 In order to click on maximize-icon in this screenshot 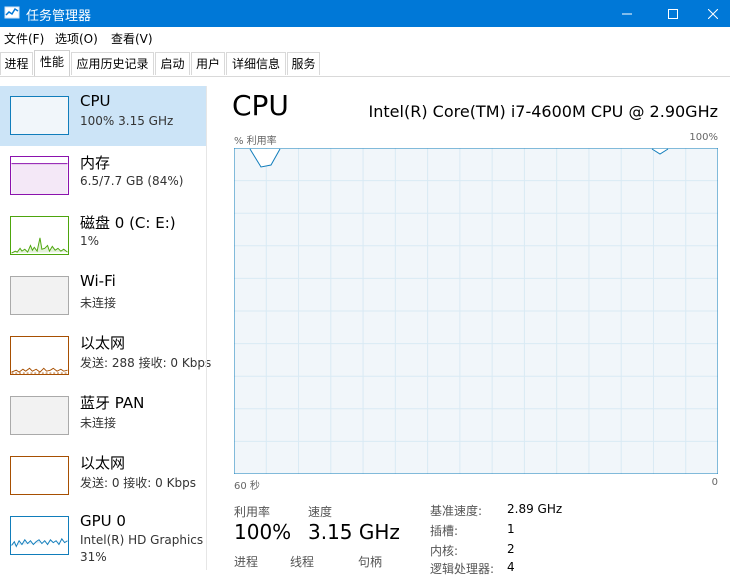, I will do `click(673, 13)`.